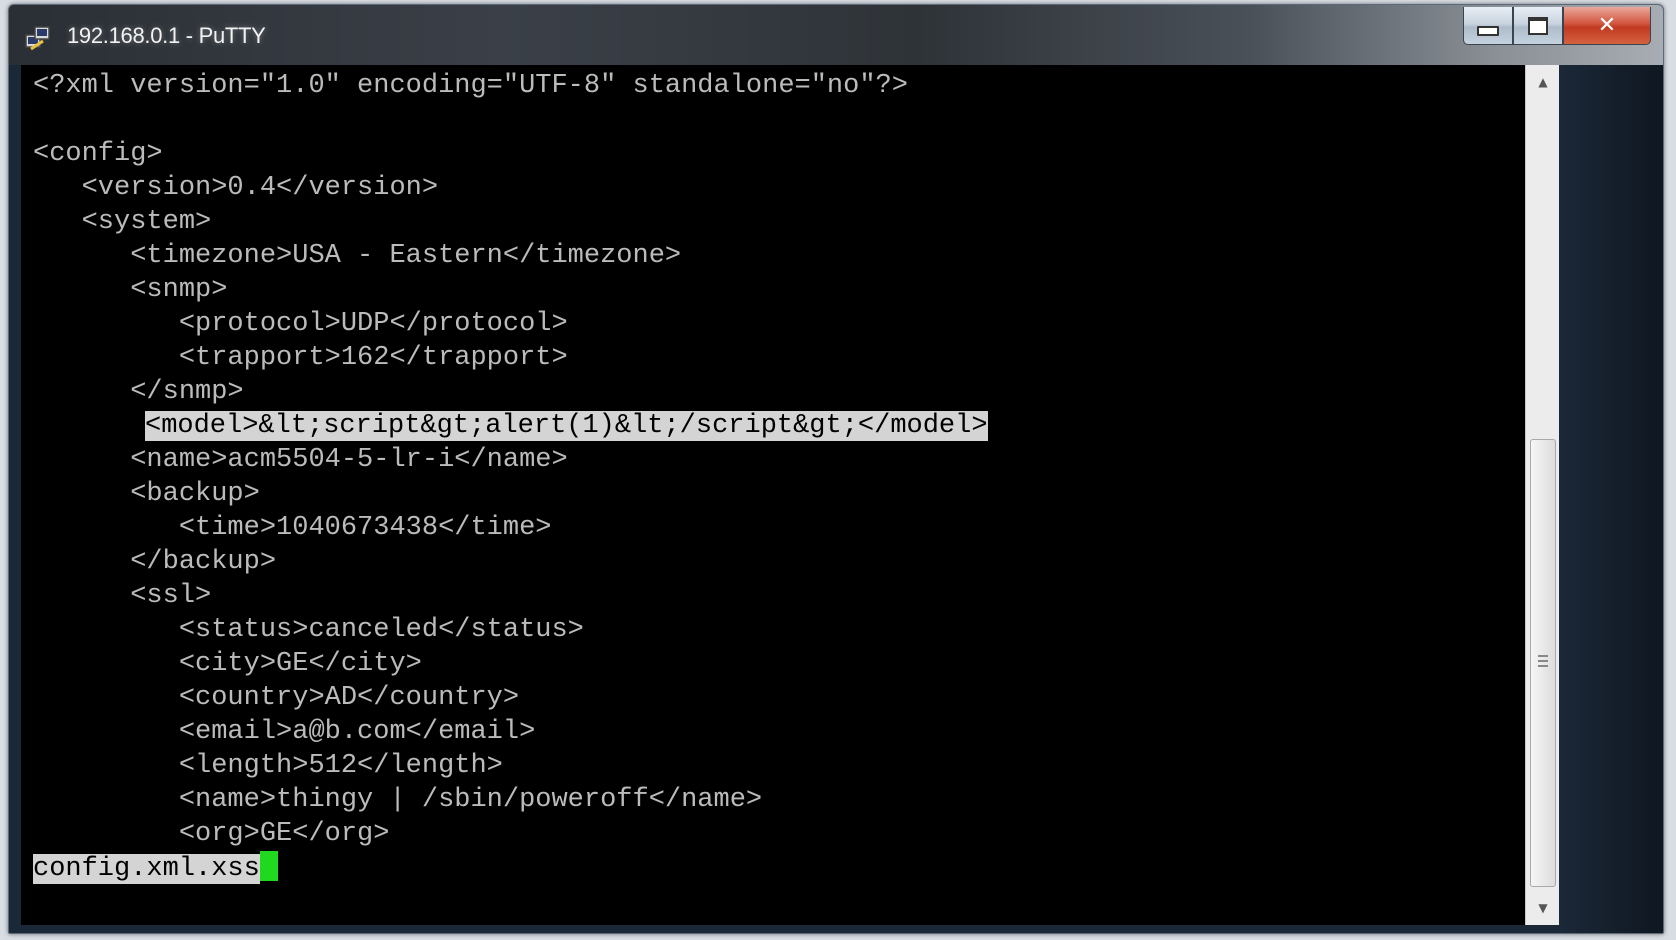 Image resolution: width=1676 pixels, height=940 pixels. I want to click on minimize-icon, so click(1488, 30).